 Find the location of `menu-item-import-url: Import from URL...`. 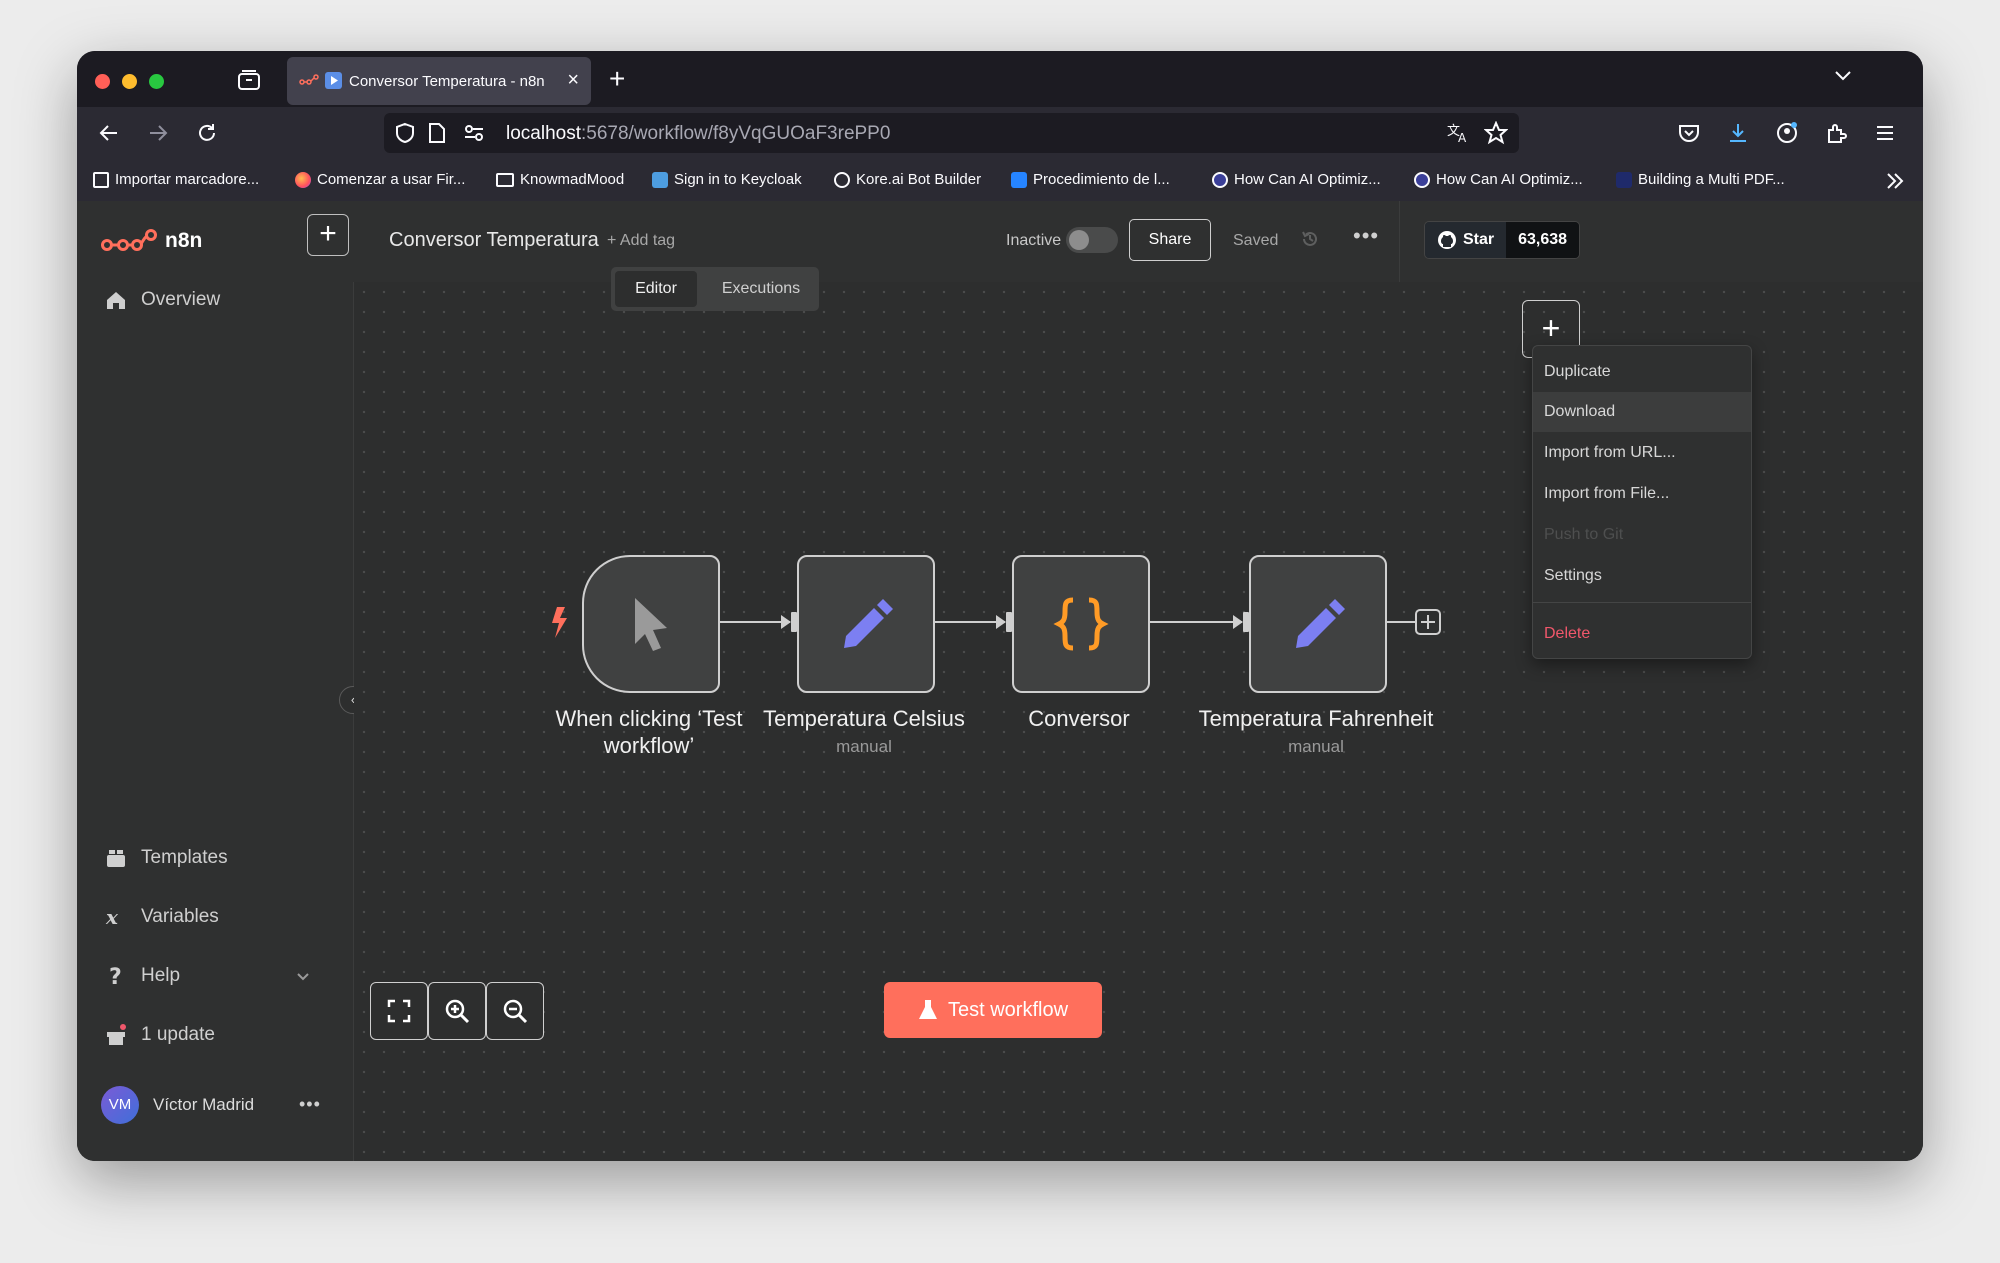

menu-item-import-url: Import from URL... is located at coordinates (1642, 453).